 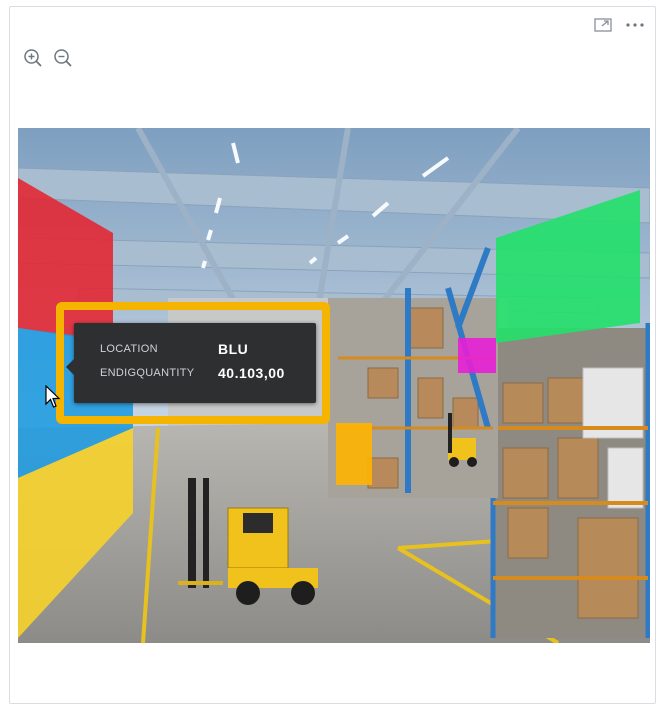 I want to click on more-options-icon, so click(x=635, y=25).